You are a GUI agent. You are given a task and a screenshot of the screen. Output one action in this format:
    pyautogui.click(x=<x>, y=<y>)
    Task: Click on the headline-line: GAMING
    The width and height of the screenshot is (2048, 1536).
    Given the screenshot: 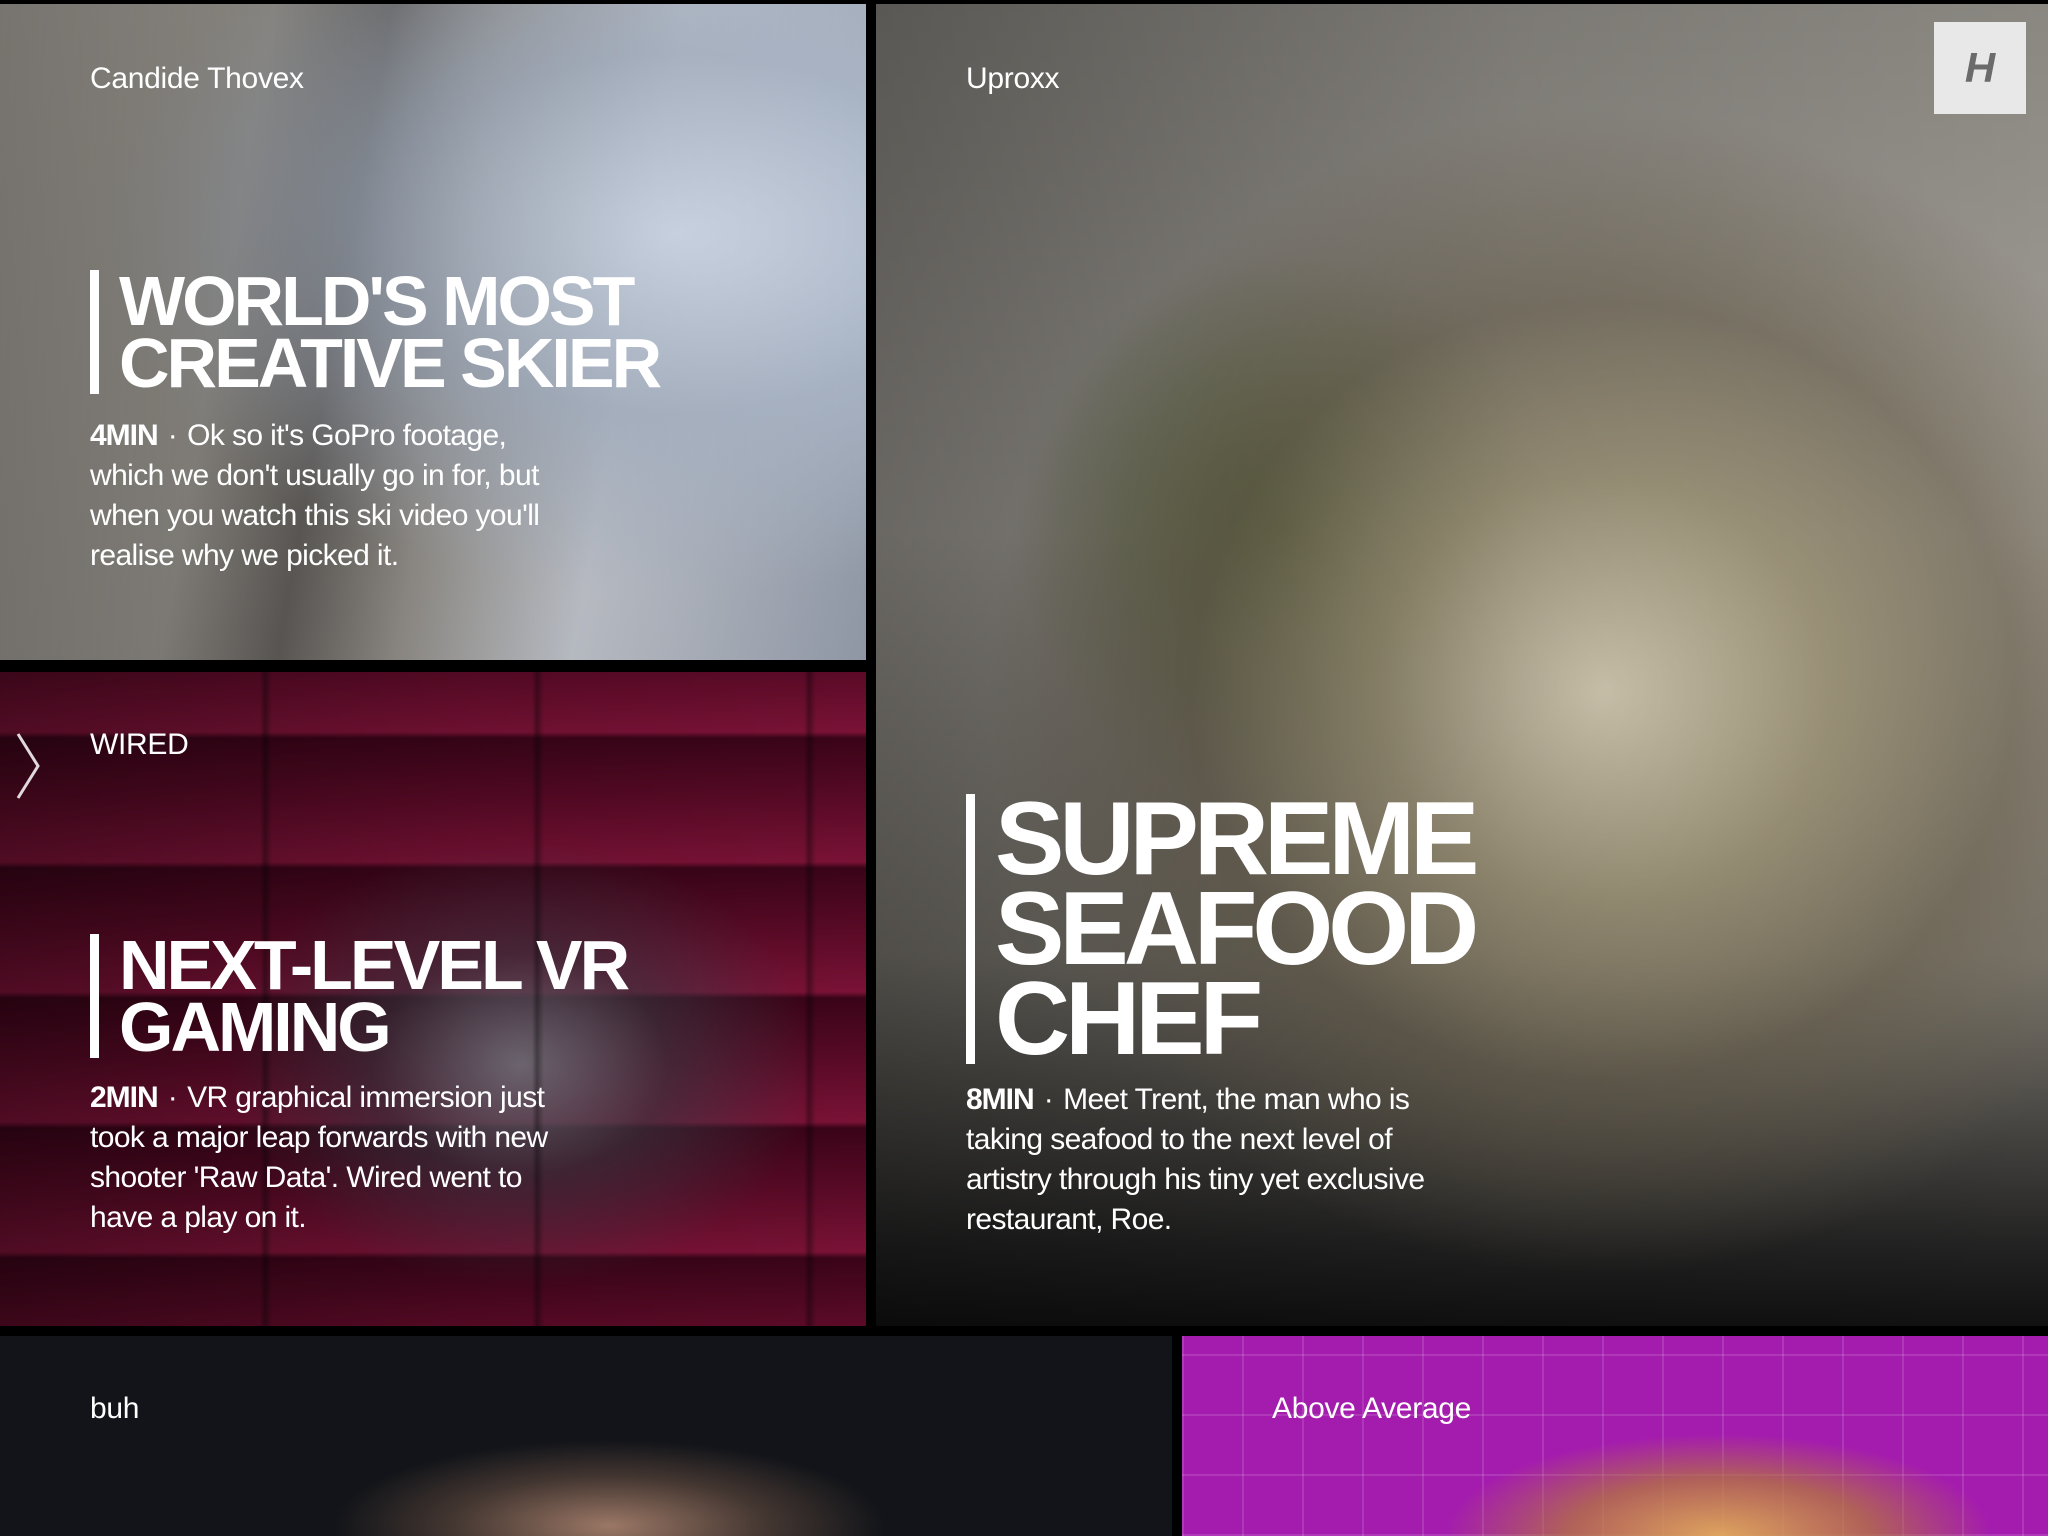 What is the action you would take?
    pyautogui.click(x=255, y=1027)
    